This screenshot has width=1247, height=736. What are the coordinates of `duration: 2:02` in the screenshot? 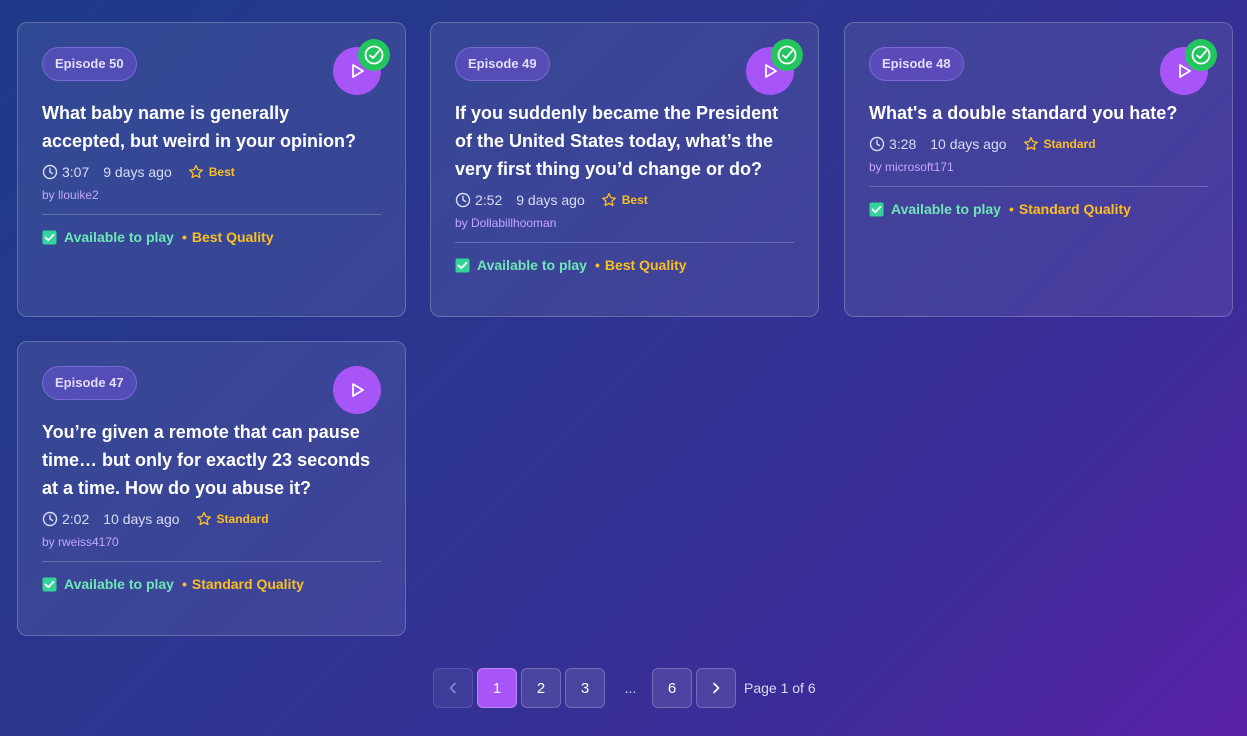 It's located at (76, 519).